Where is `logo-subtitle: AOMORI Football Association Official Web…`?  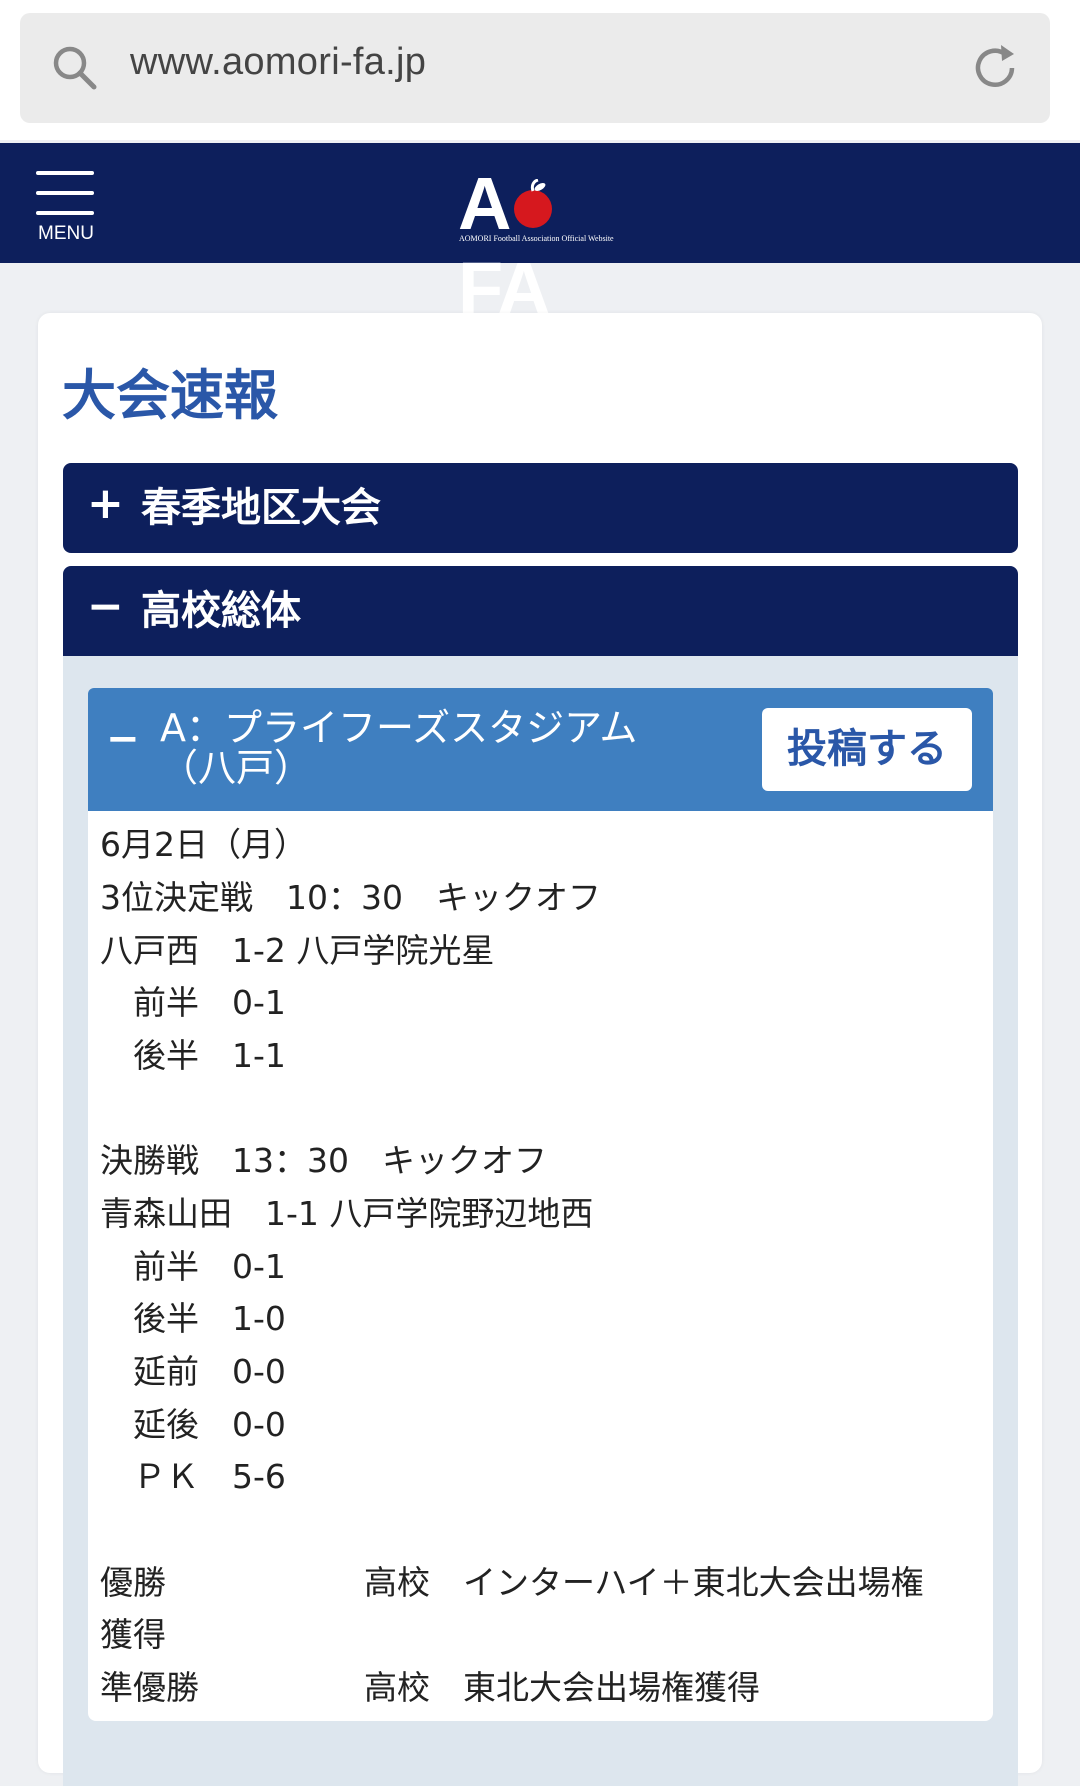 logo-subtitle: AOMORI Football Association Official Web… is located at coordinates (536, 238).